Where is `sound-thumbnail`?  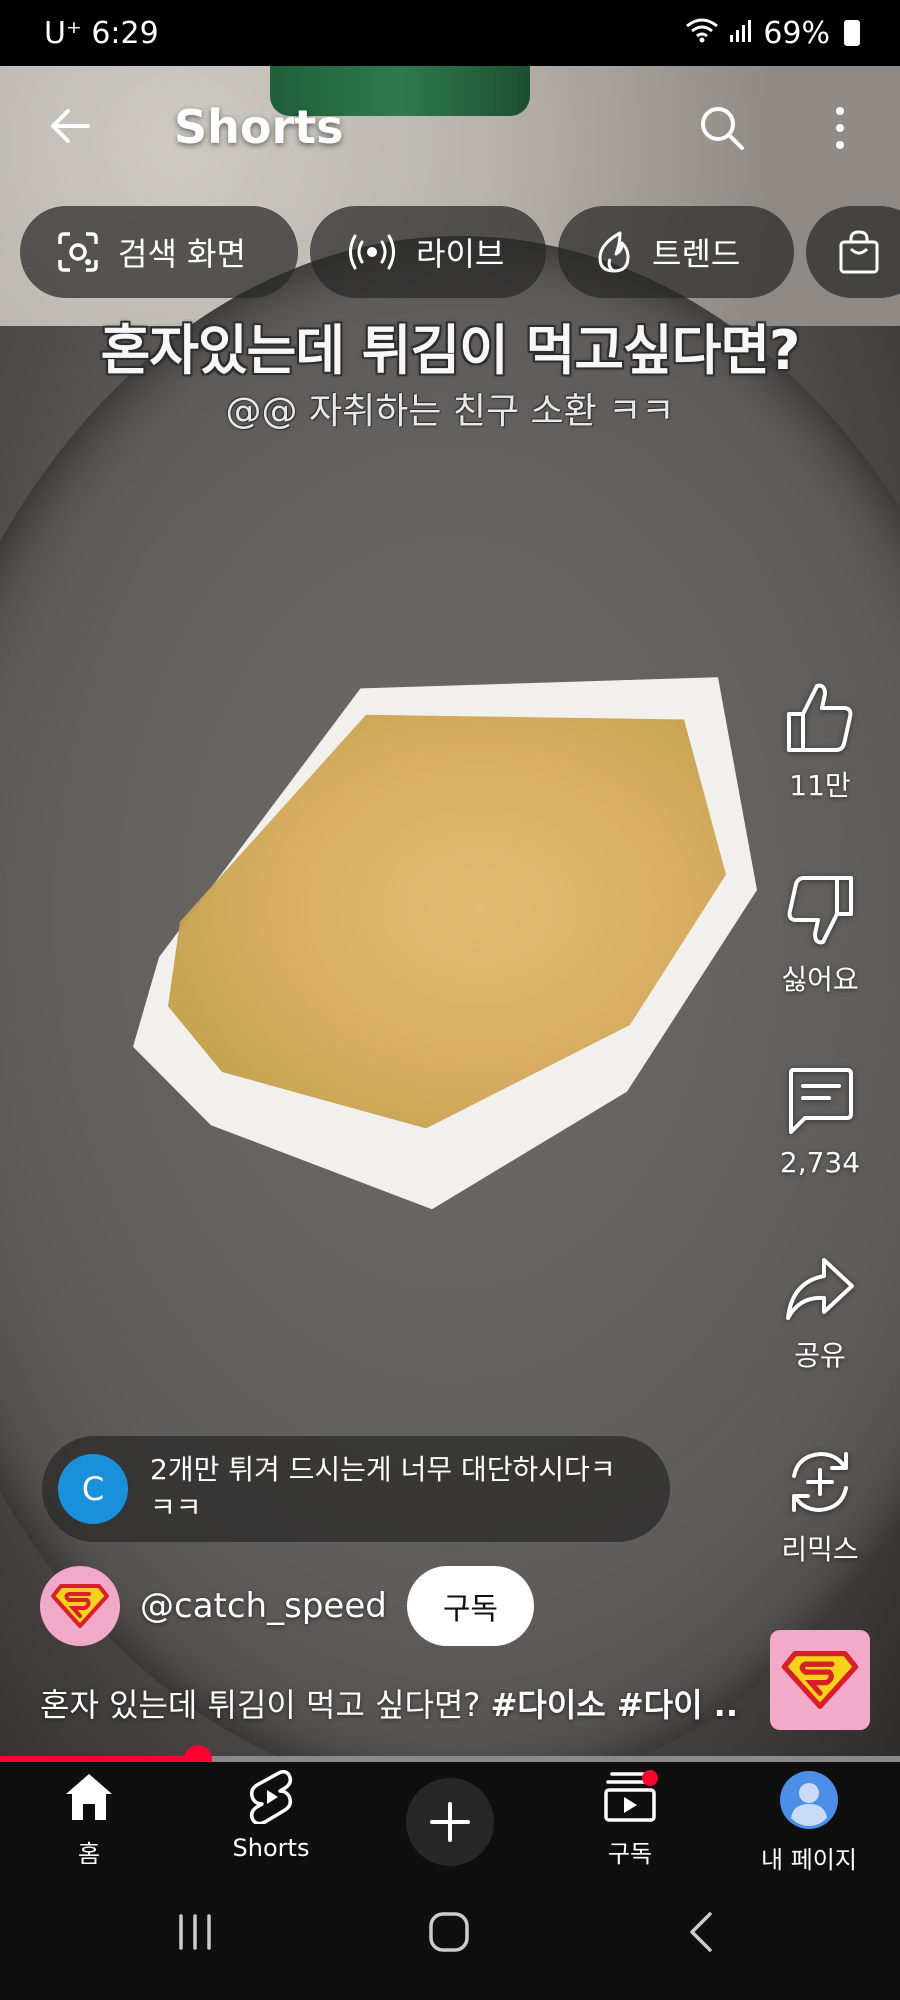
sound-thumbnail is located at coordinates (820, 1680).